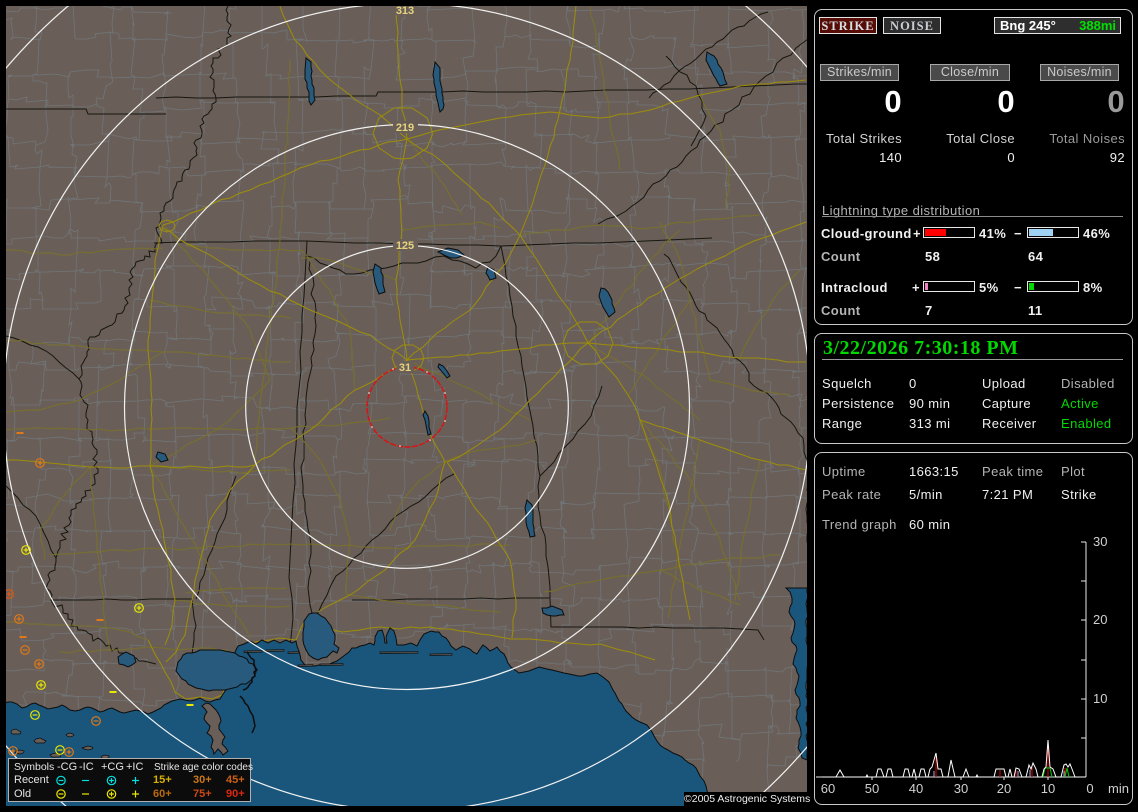 The image size is (1138, 812). I want to click on svg-text: 313, so click(405, 11).